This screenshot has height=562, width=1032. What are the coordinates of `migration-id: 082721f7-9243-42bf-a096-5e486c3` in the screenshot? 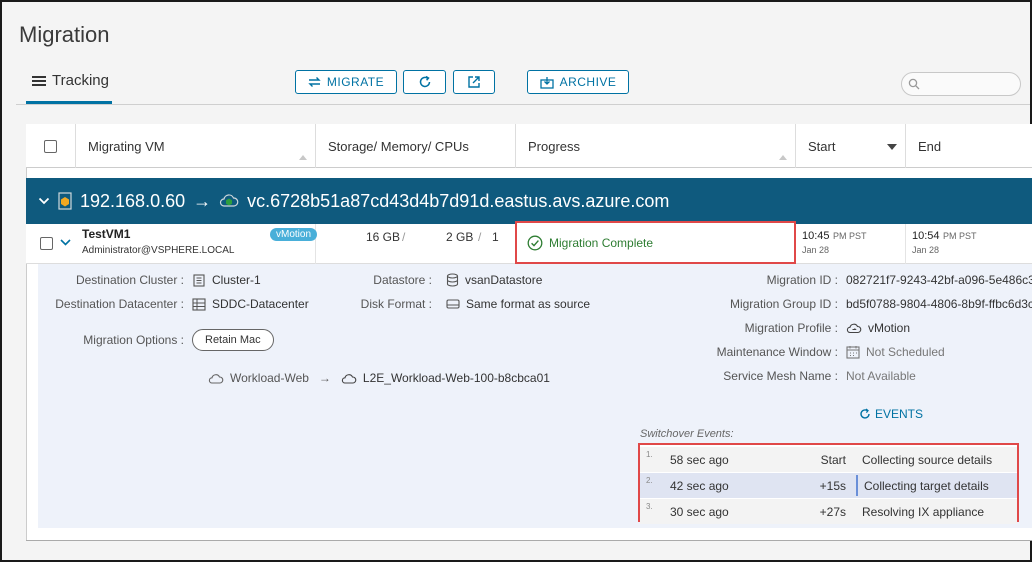 It's located at (939, 280).